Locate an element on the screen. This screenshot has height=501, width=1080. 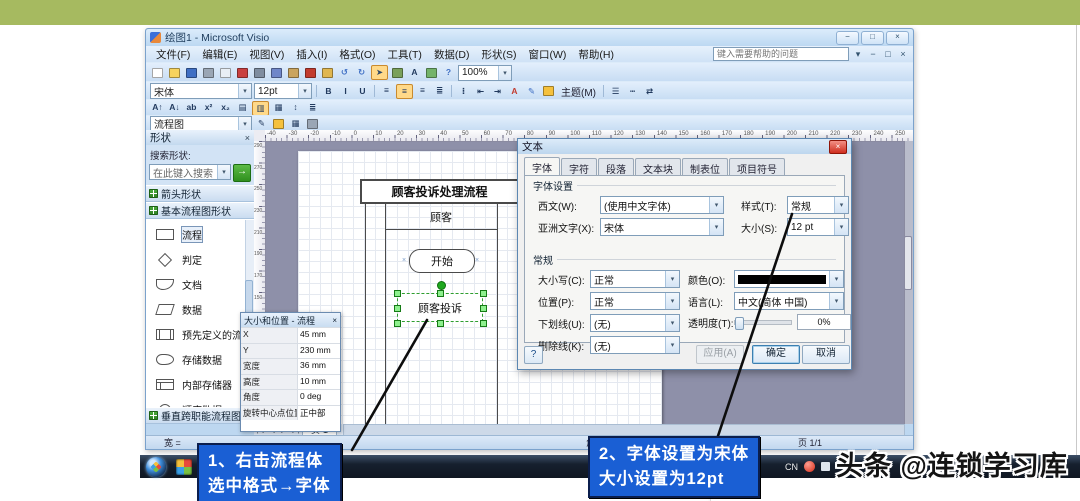
size-position-value: 正中部 is located at coordinates (319, 413).